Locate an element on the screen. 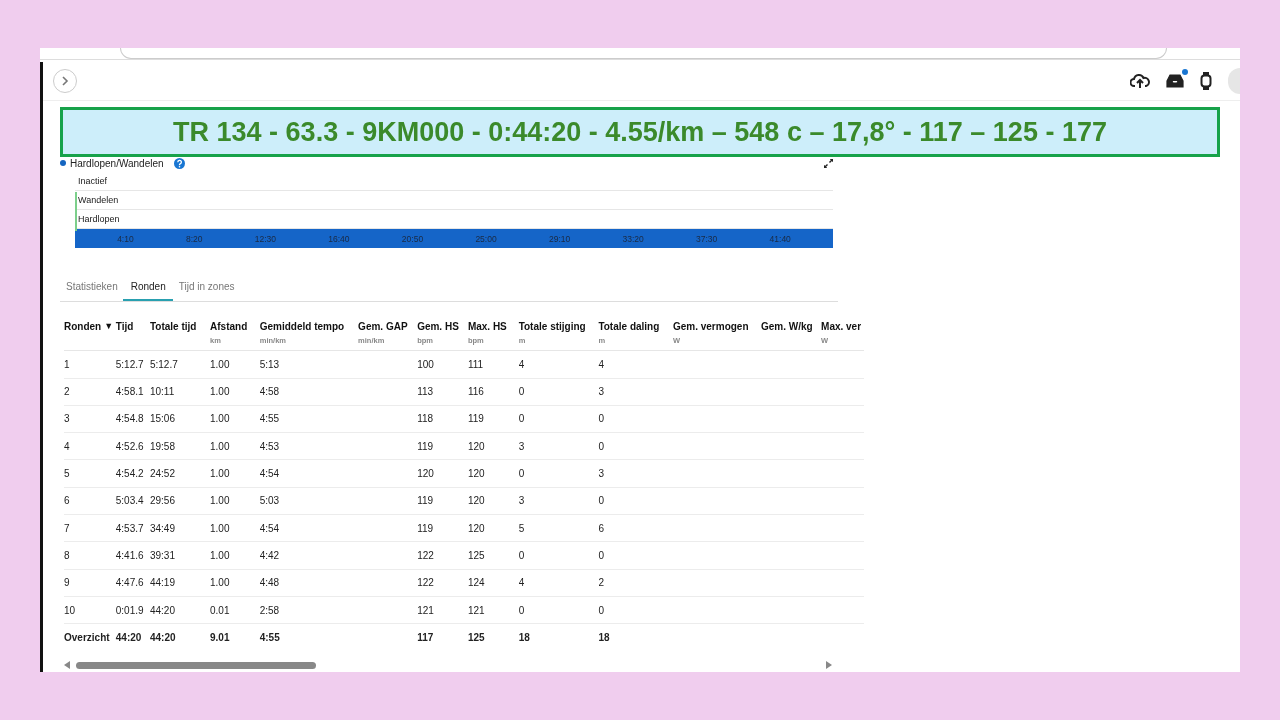  scroll-right-icon is located at coordinates (829, 665).